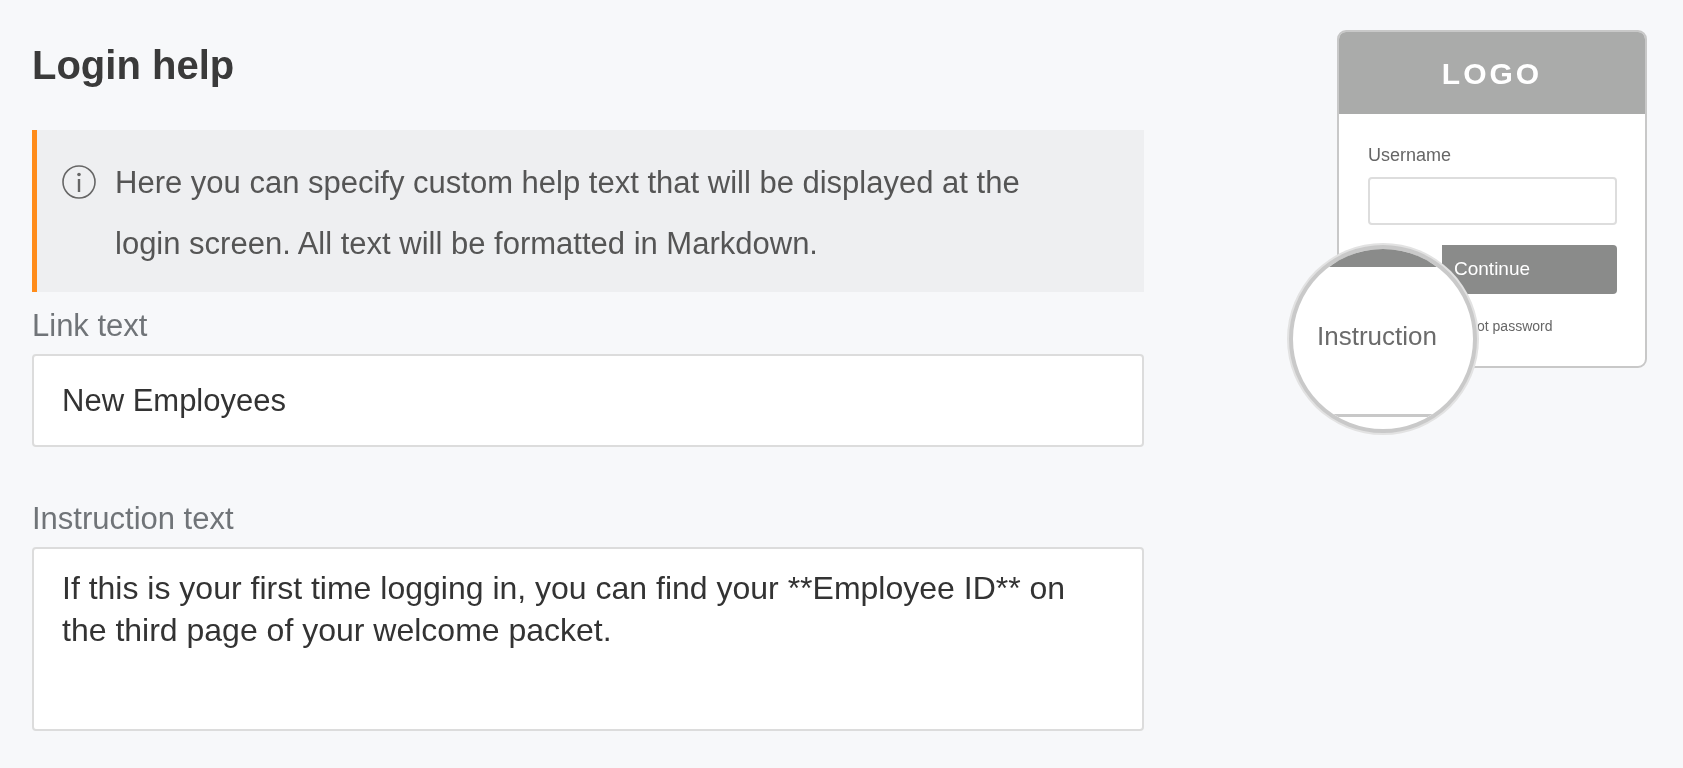  I want to click on username-field, so click(1492, 201).